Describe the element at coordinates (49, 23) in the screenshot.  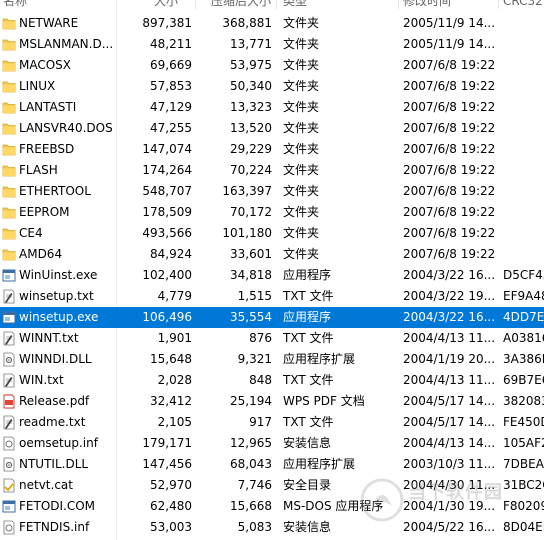
I see `file-name: NETWARE` at that location.